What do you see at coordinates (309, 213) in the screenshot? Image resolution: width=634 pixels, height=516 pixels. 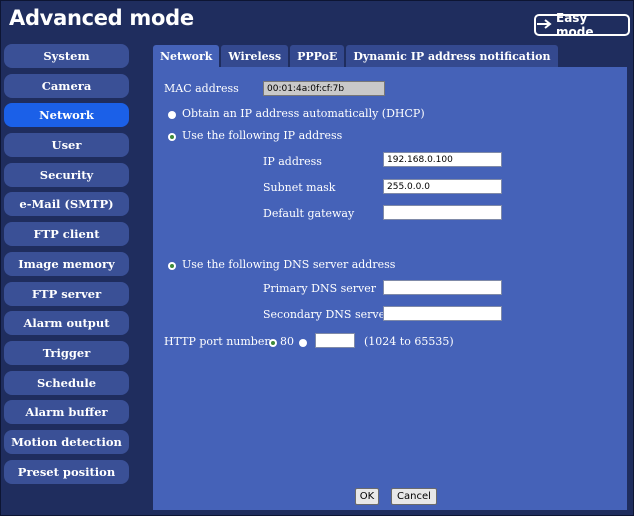 I see `default-gateway-label: Default gateway` at bounding box center [309, 213].